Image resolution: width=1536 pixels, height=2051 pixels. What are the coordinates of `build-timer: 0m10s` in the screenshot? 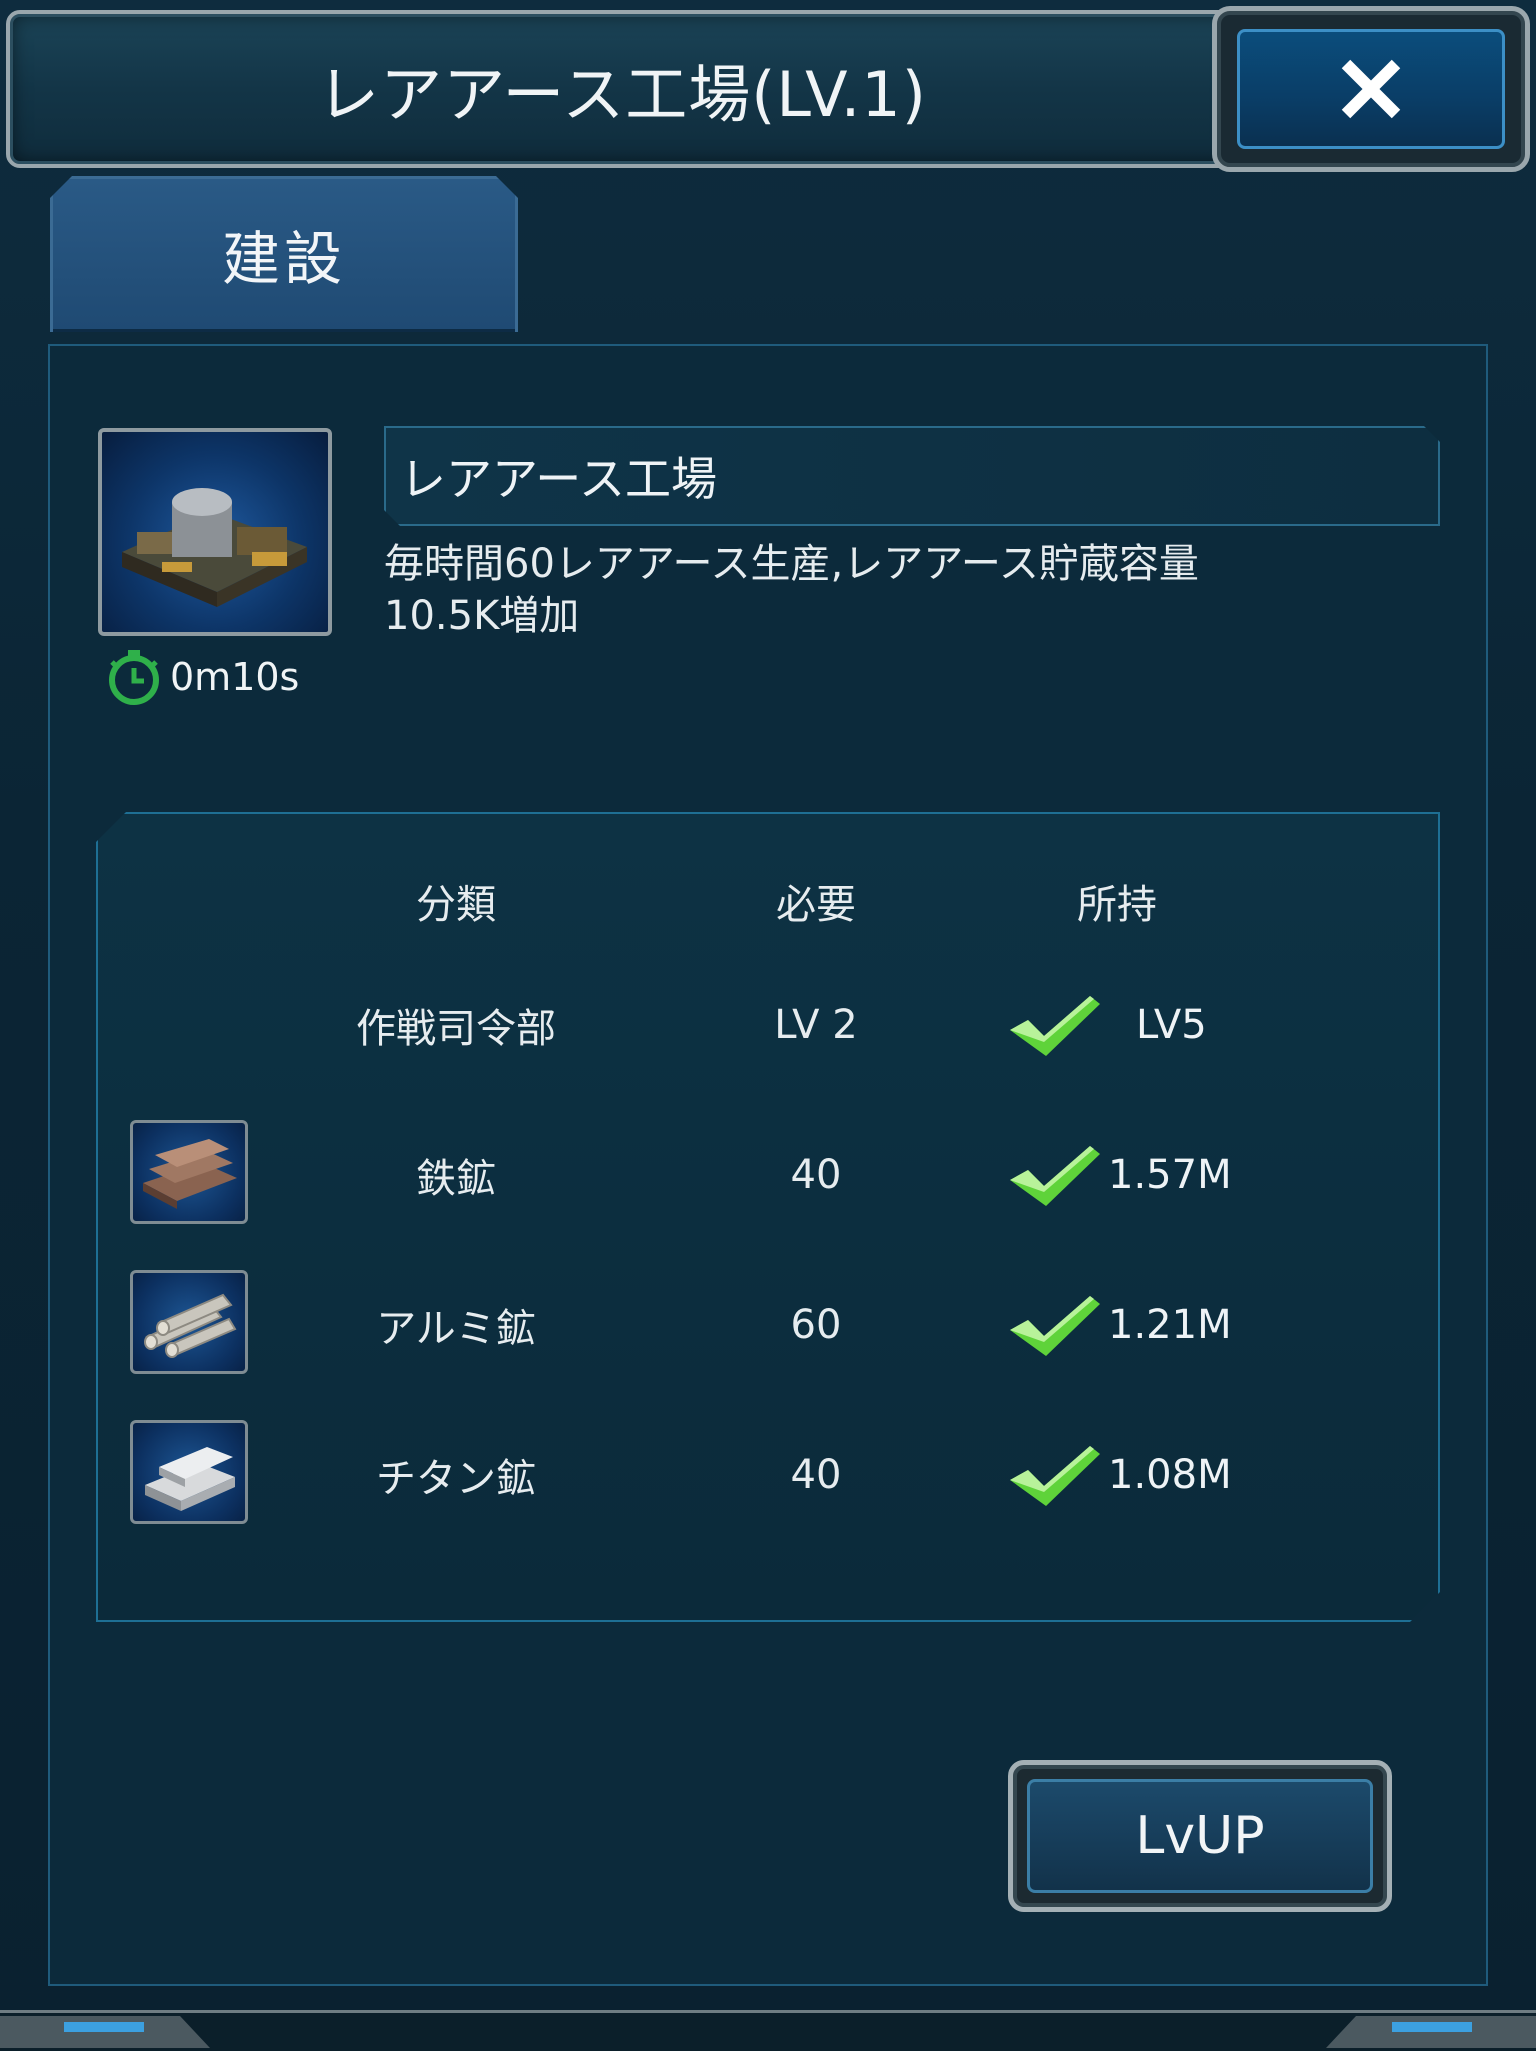 It's located at (201, 677).